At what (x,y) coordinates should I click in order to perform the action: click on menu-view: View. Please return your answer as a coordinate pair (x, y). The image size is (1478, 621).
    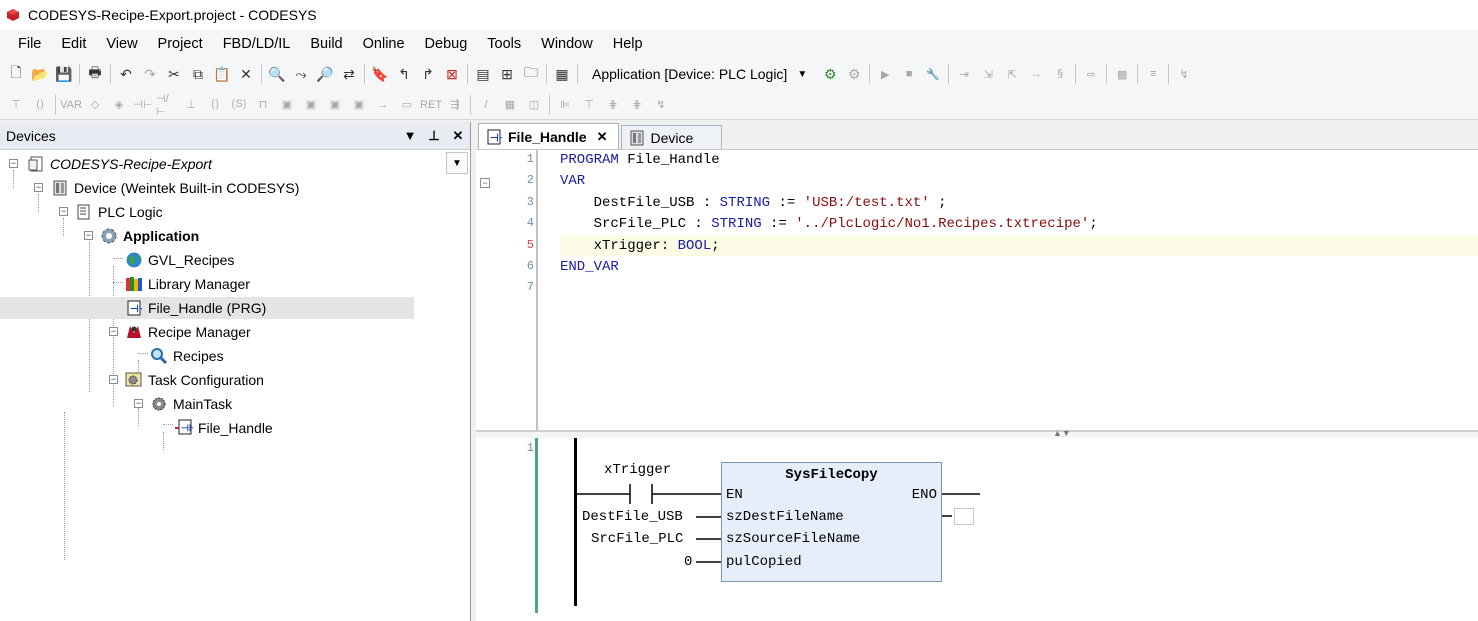
    Looking at the image, I should click on (121, 44).